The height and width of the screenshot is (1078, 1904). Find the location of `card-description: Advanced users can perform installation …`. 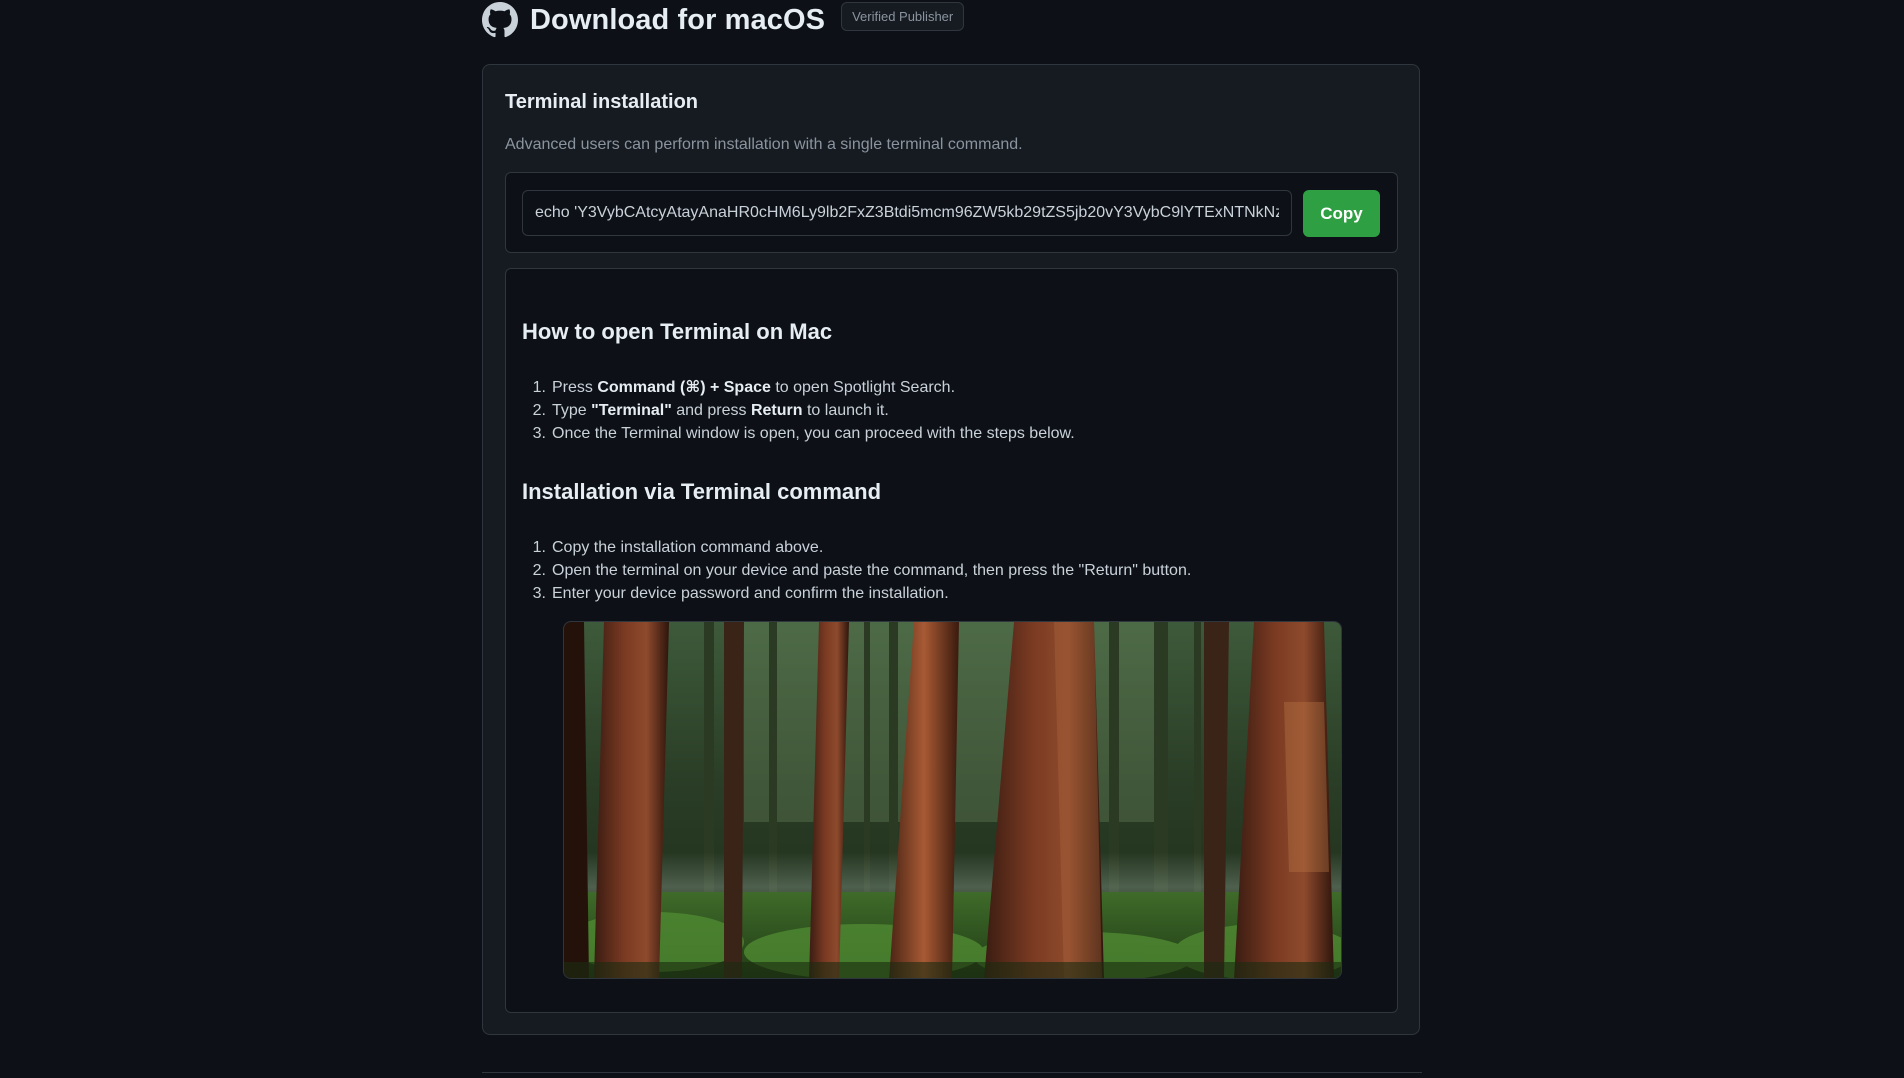

card-description: Advanced users can perform installation … is located at coordinates (764, 144).